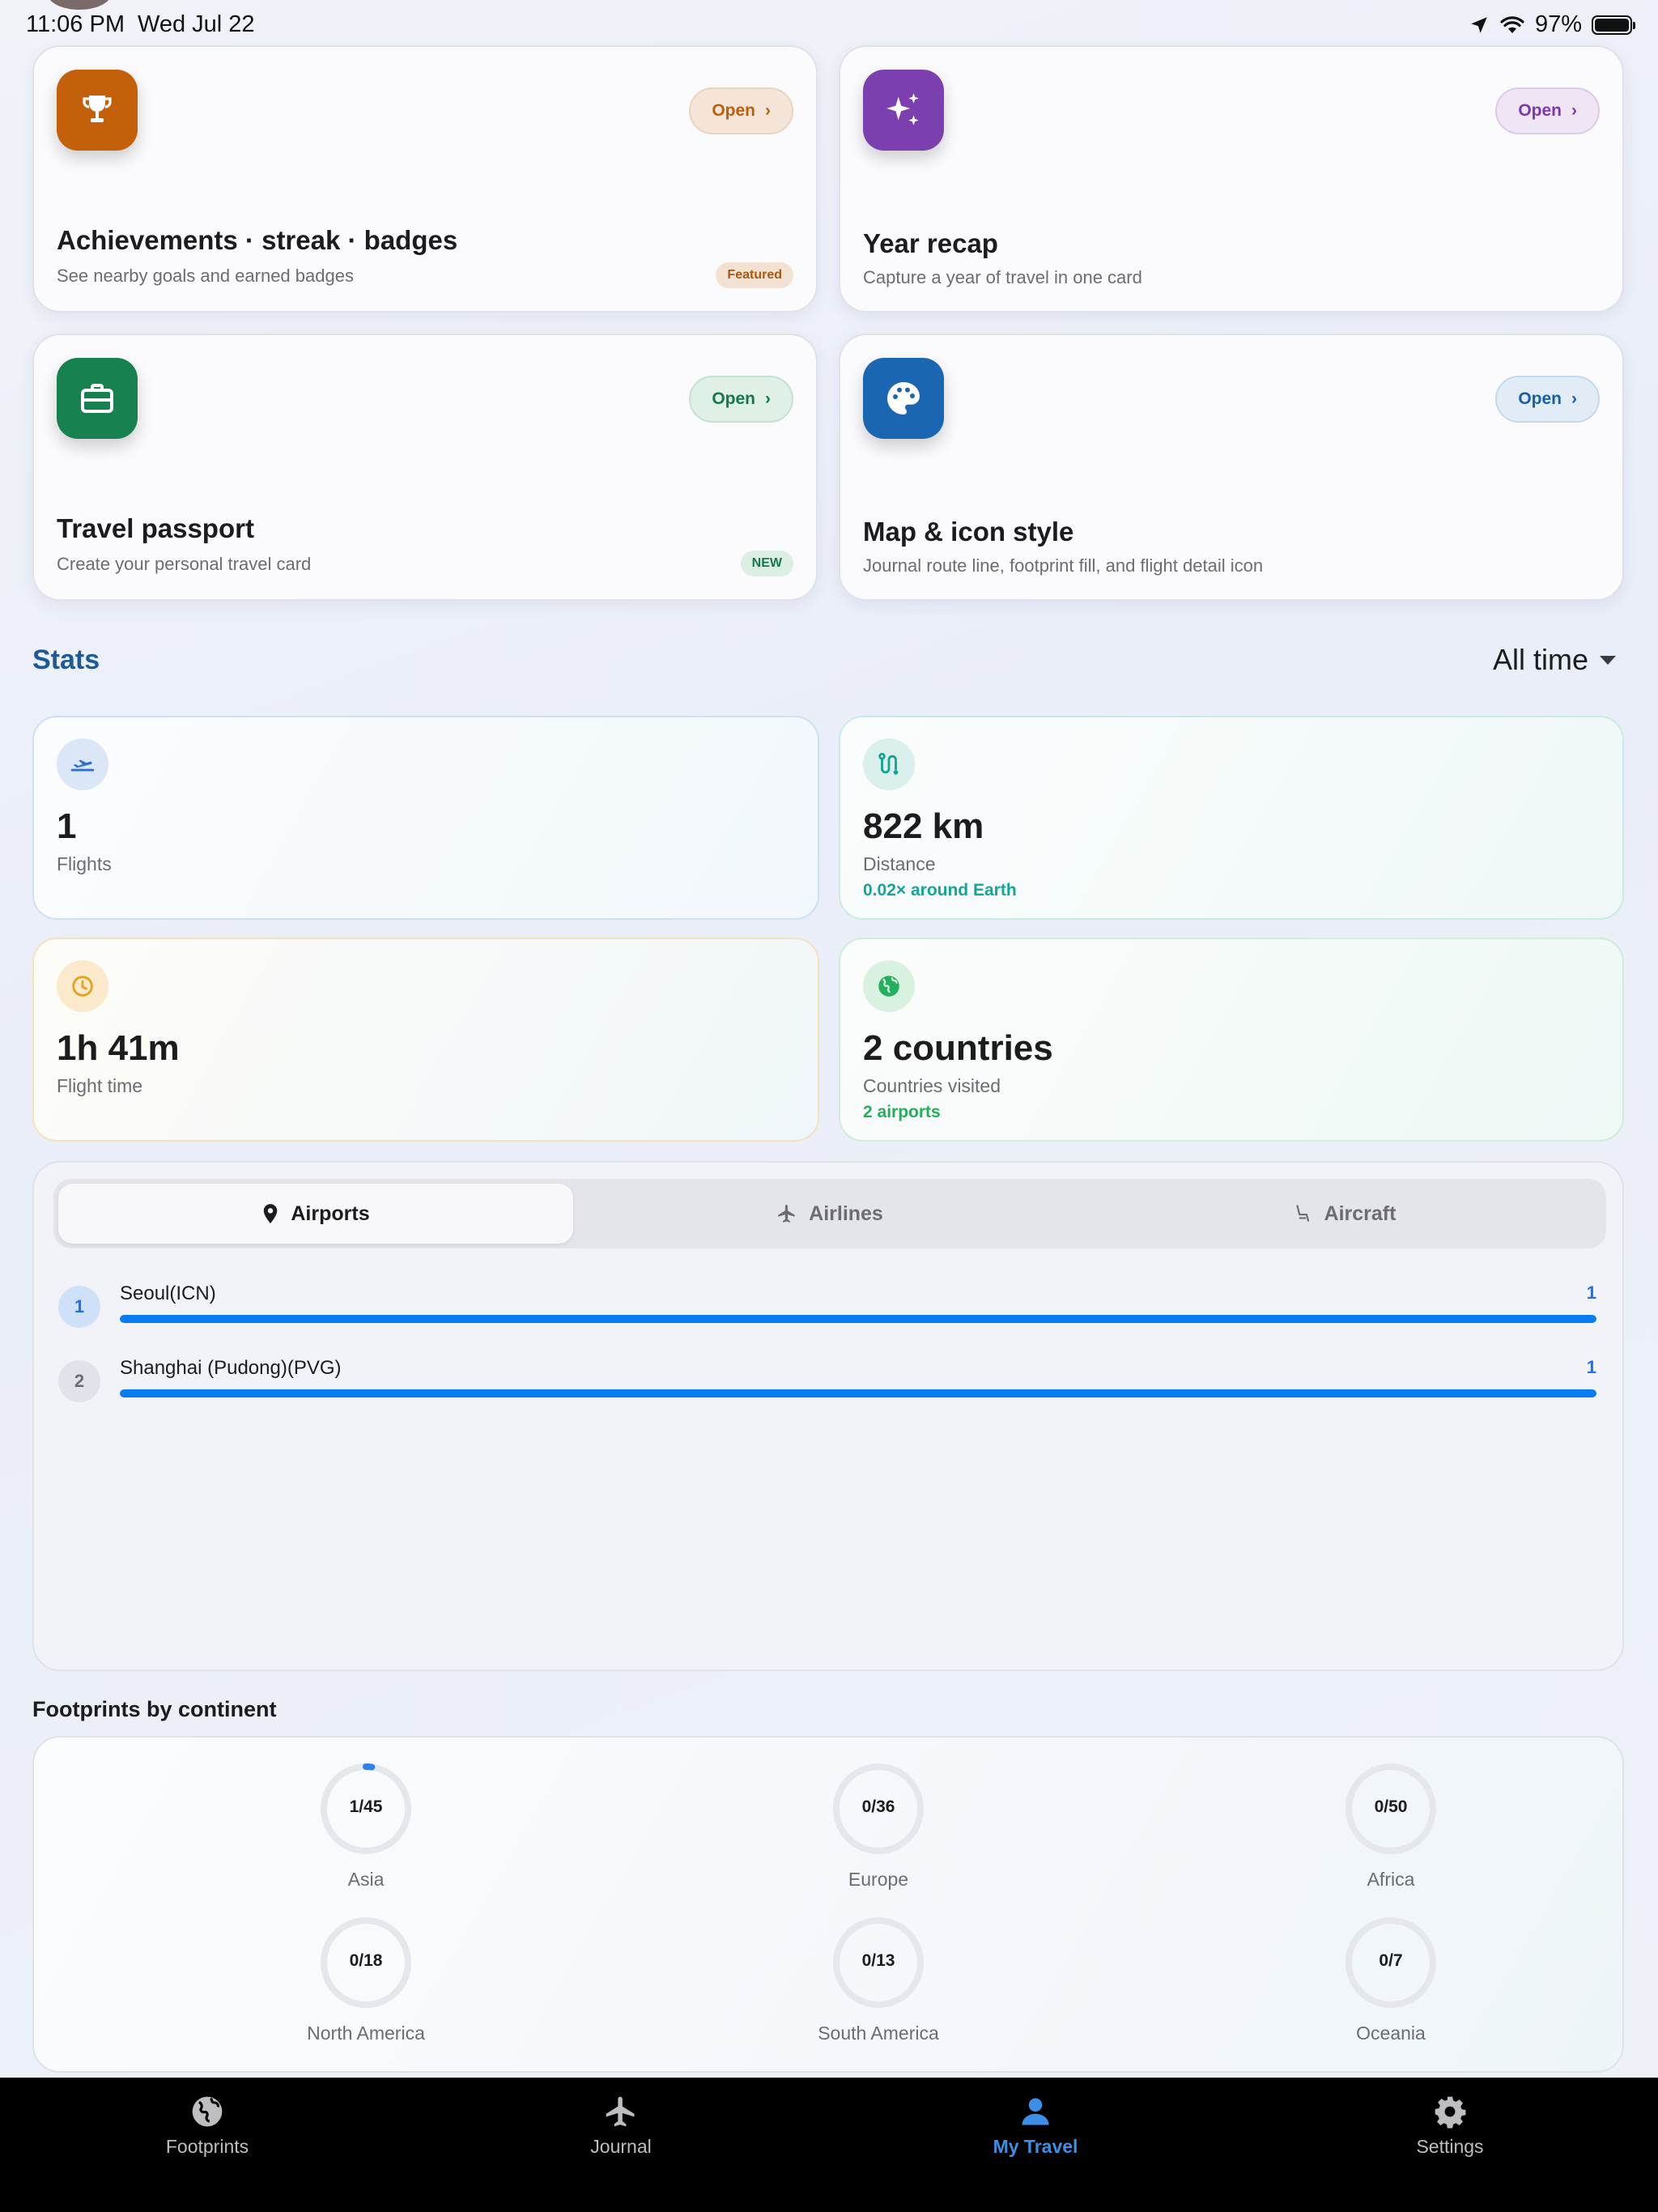  Describe the element at coordinates (827, 1386) in the screenshot. I see `list-item: 2 Shanghai (Pudong)(PVG) 1` at that location.